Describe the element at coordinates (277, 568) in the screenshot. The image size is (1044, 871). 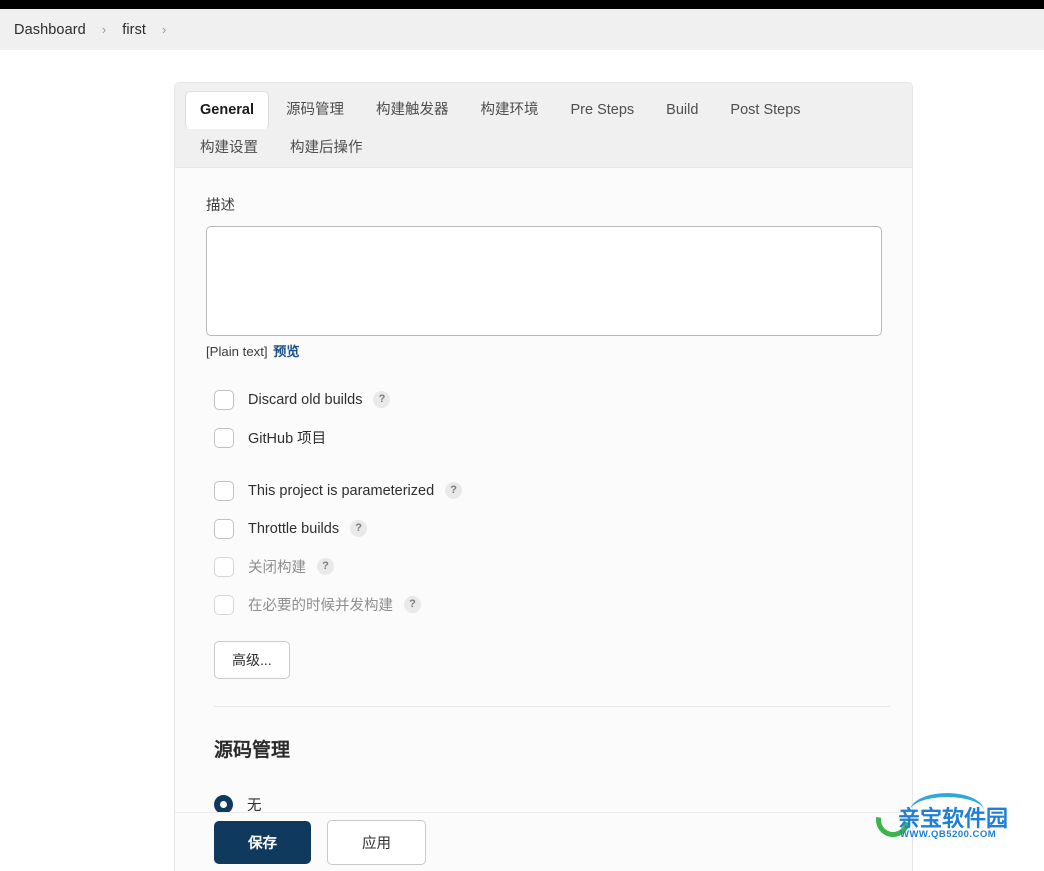
I see `checkbox-label-disable-build: 关闭构建` at that location.